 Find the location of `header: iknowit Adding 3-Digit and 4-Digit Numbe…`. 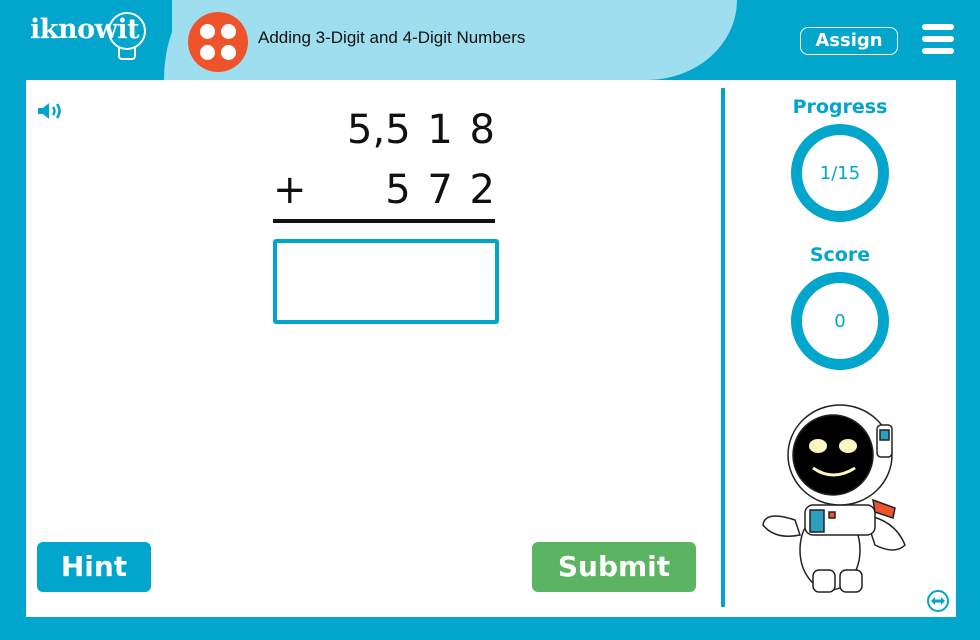

header: iknowit Adding 3-Digit and 4-Digit Numbe… is located at coordinates (490, 40).